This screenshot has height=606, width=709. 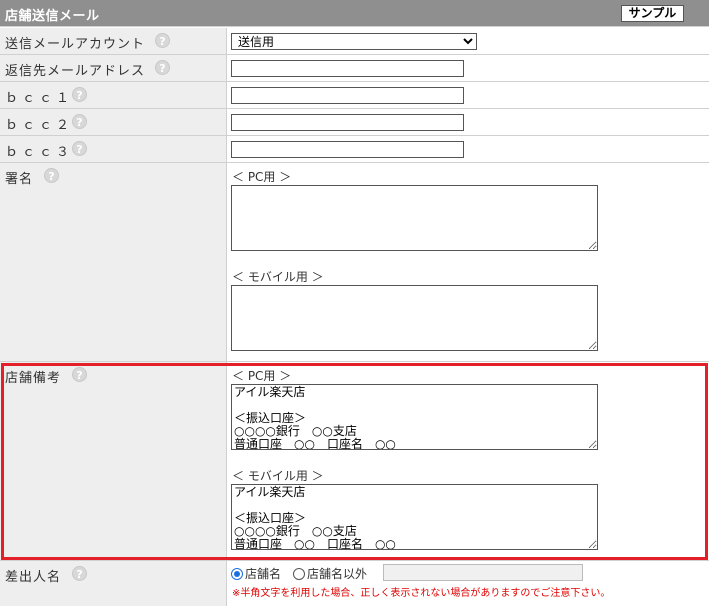 I want to click on label-cell: 返信先メールアドレス ?, so click(x=113, y=68).